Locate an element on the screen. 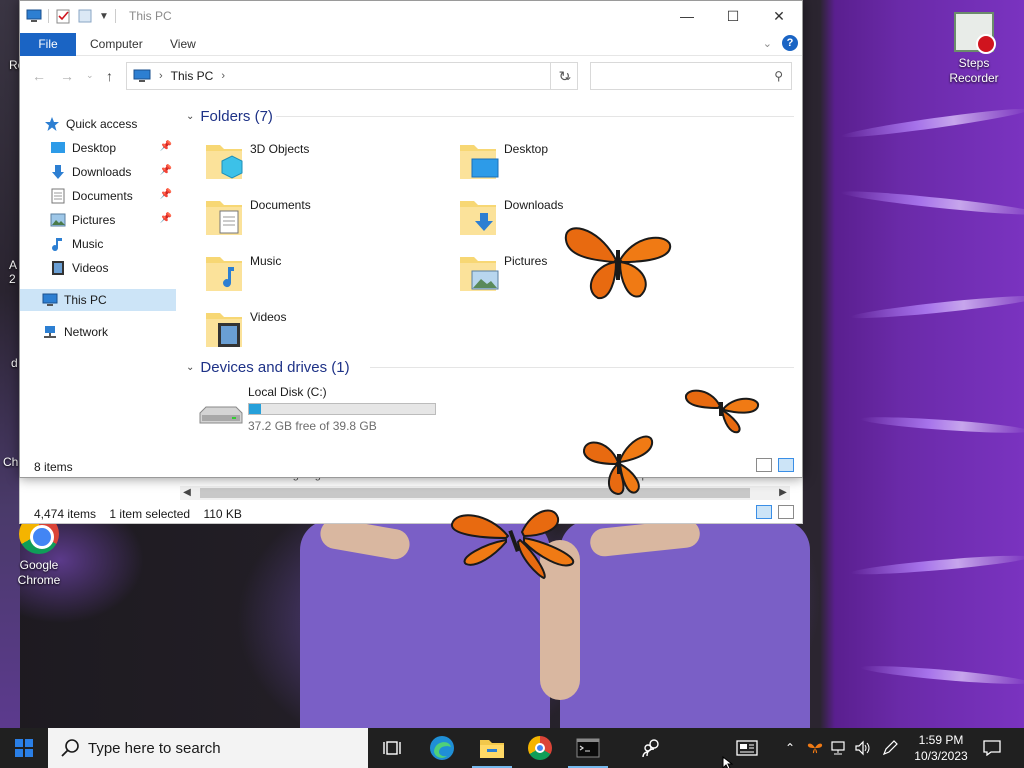  nav-item-label: Videos is located at coordinates (90, 268).